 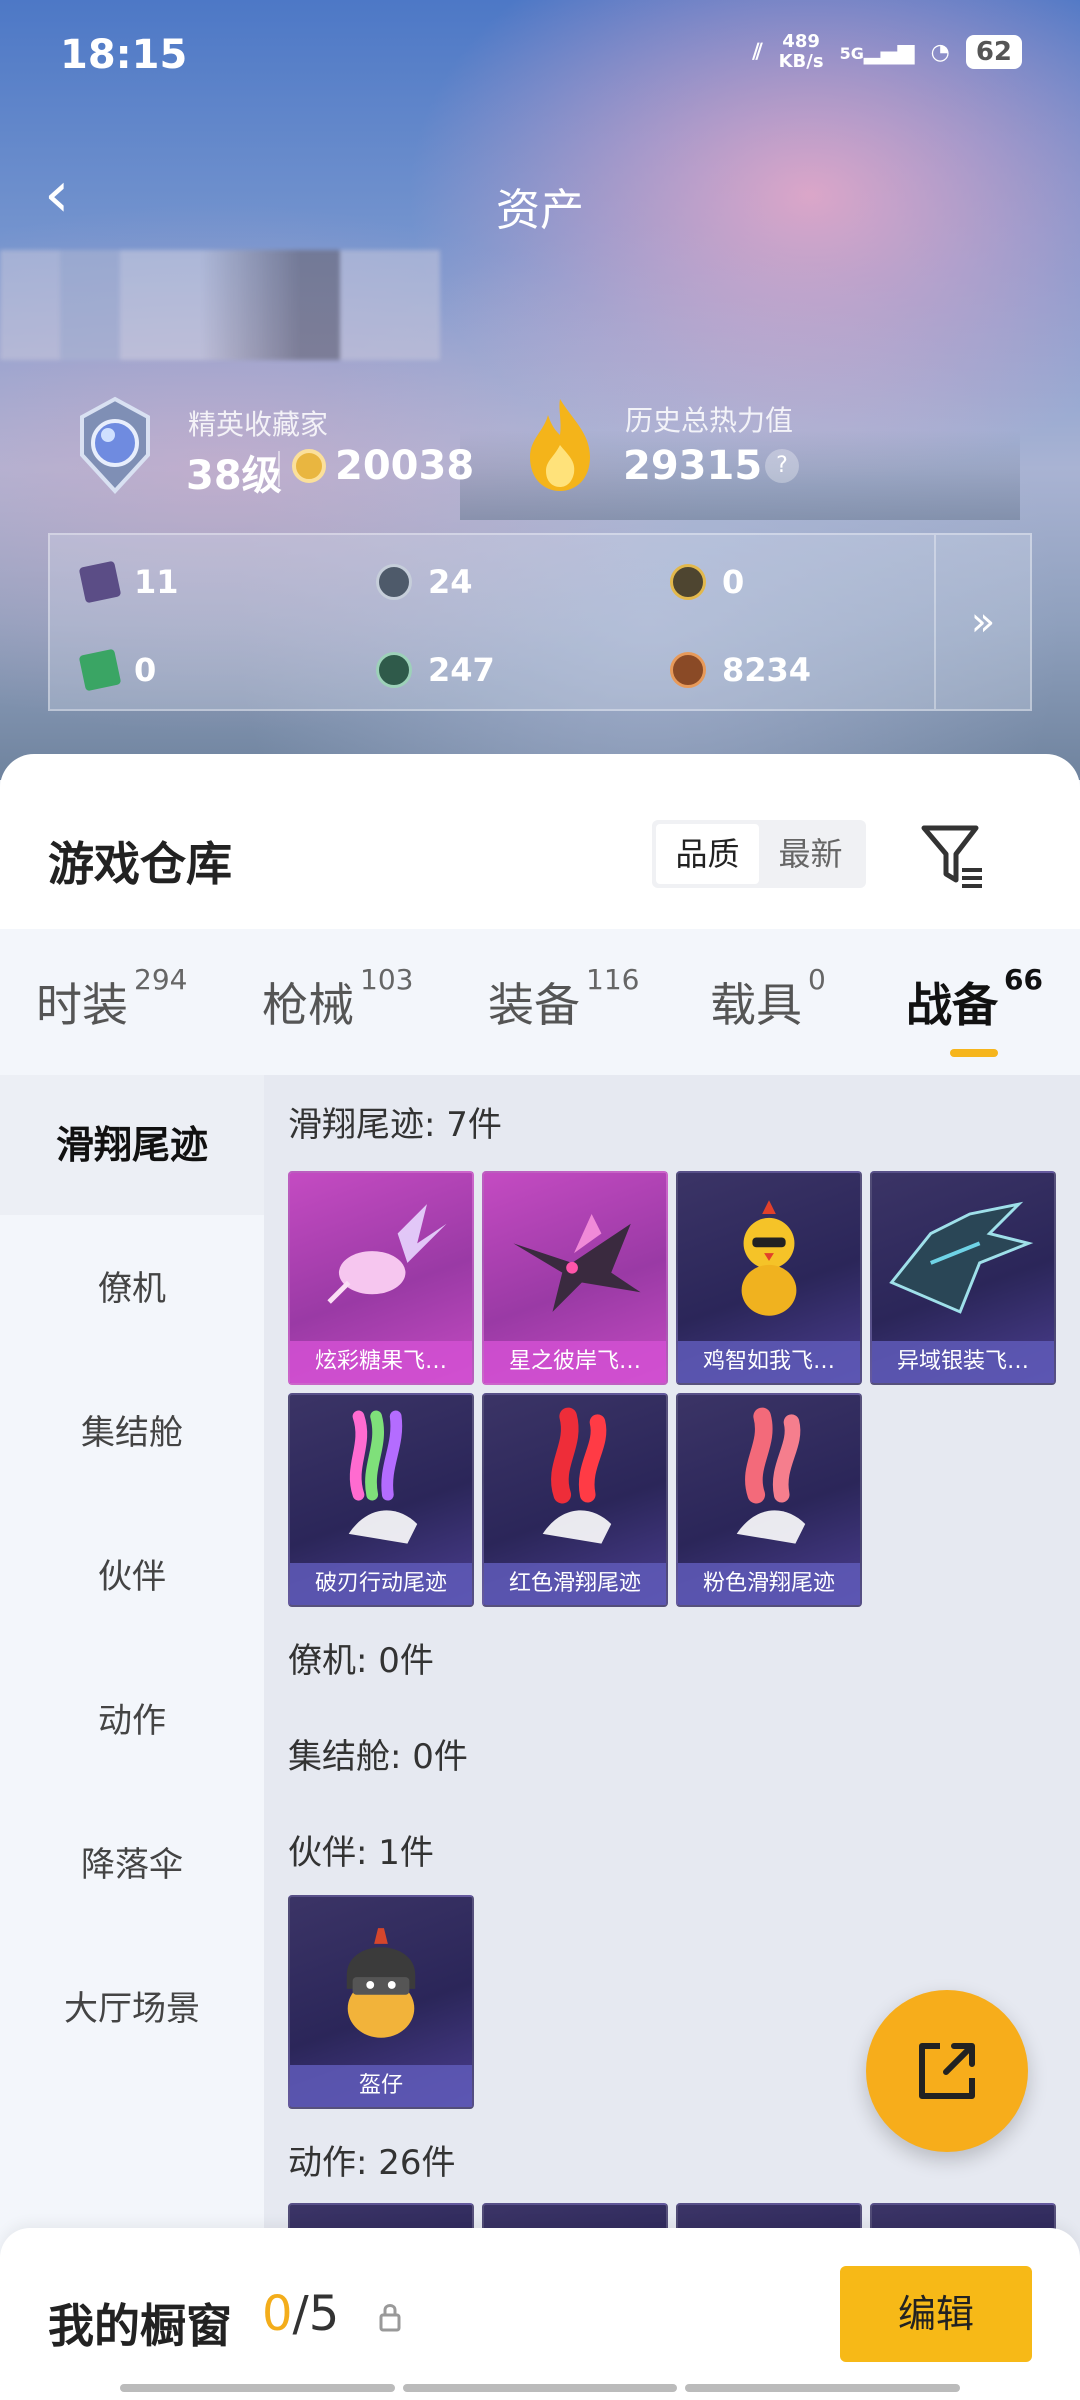 What do you see at coordinates (771, 1475) in the screenshot?
I see `pink-smoke-trail-icon` at bounding box center [771, 1475].